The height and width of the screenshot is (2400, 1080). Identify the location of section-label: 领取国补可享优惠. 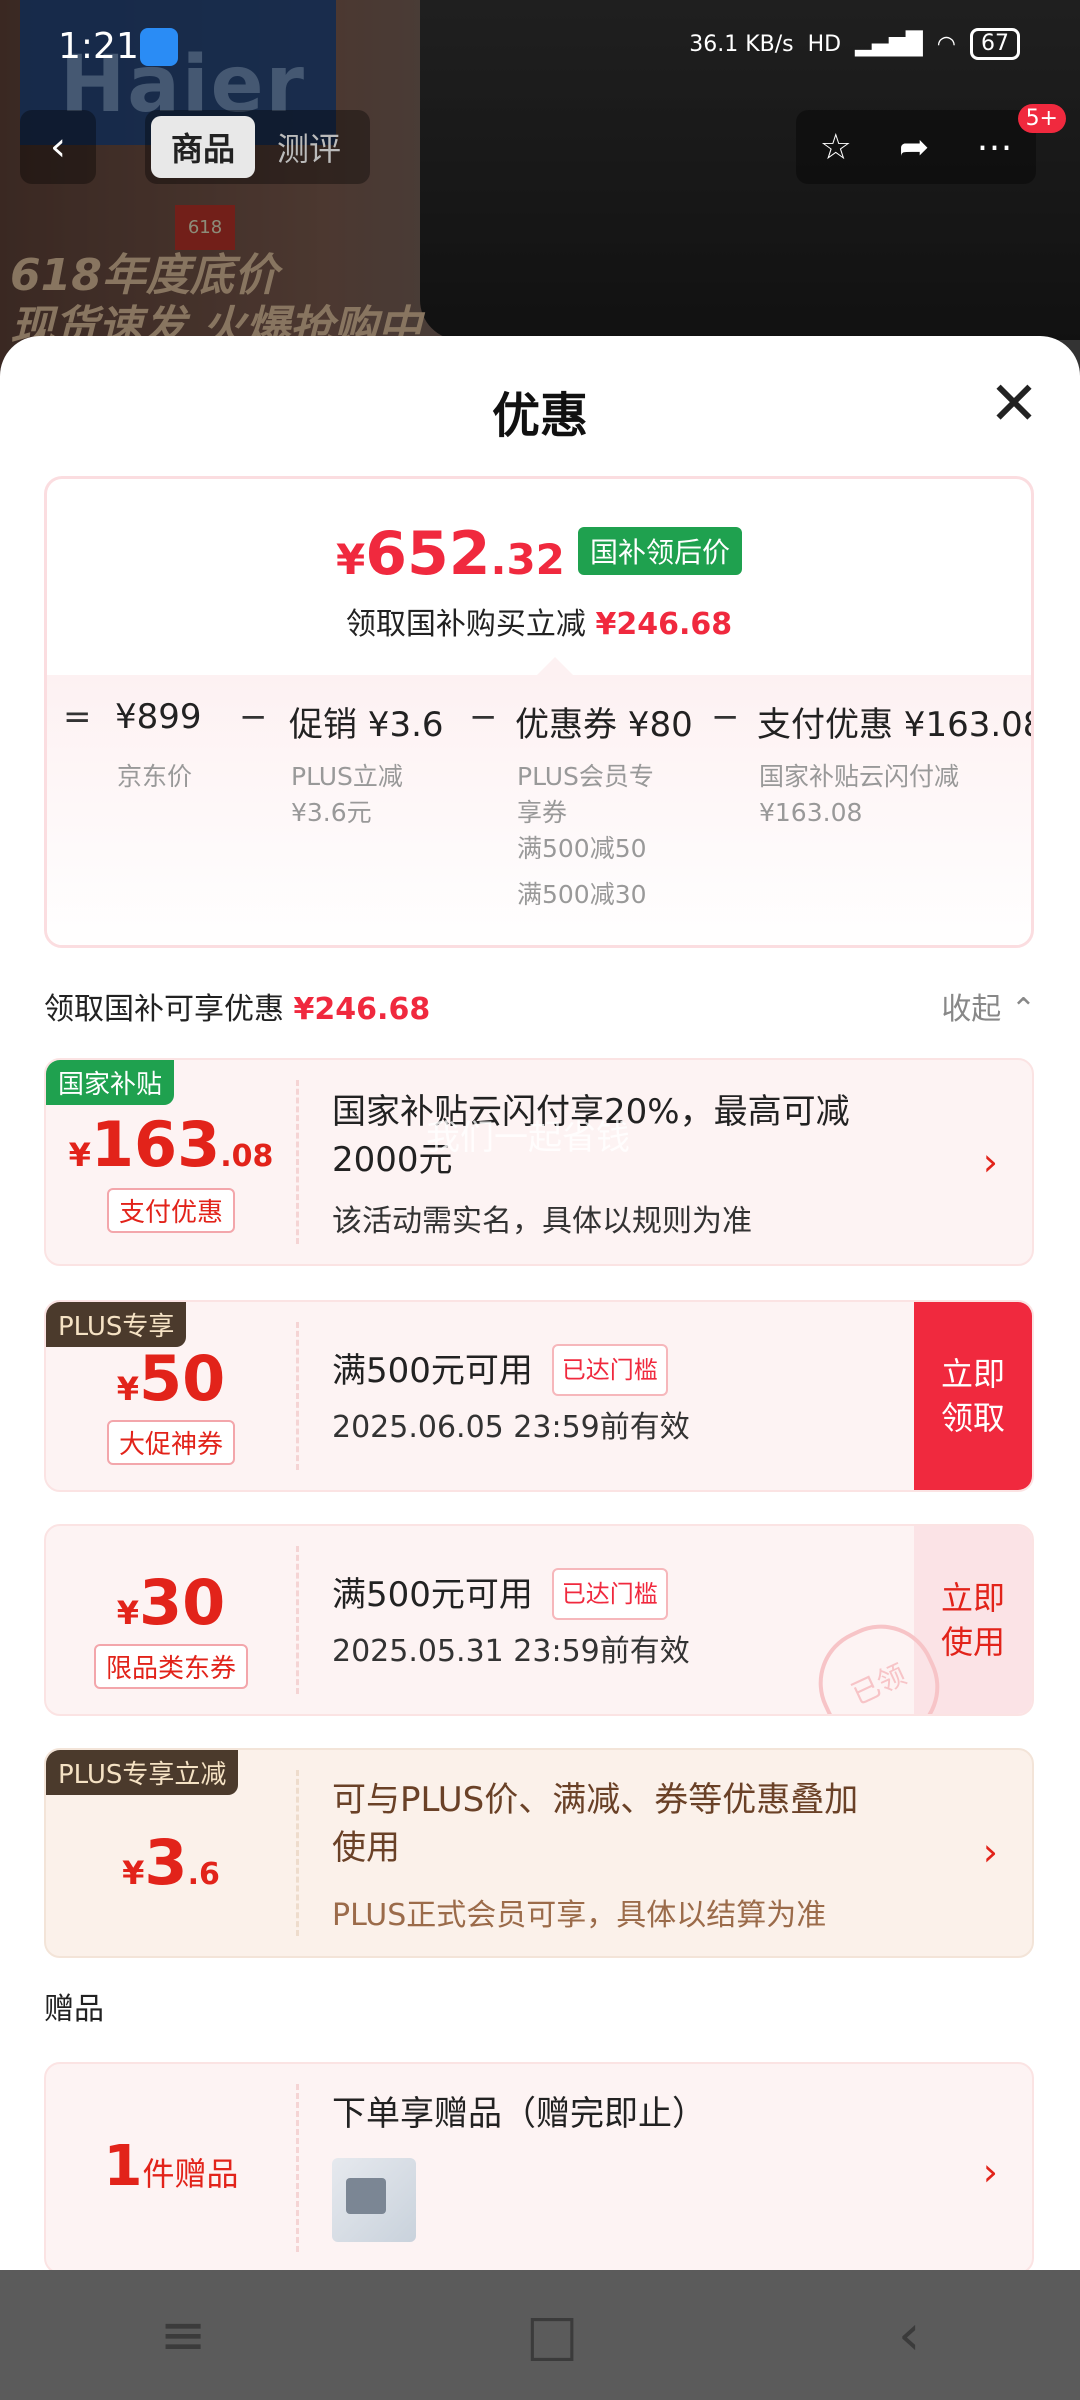
(164, 1009).